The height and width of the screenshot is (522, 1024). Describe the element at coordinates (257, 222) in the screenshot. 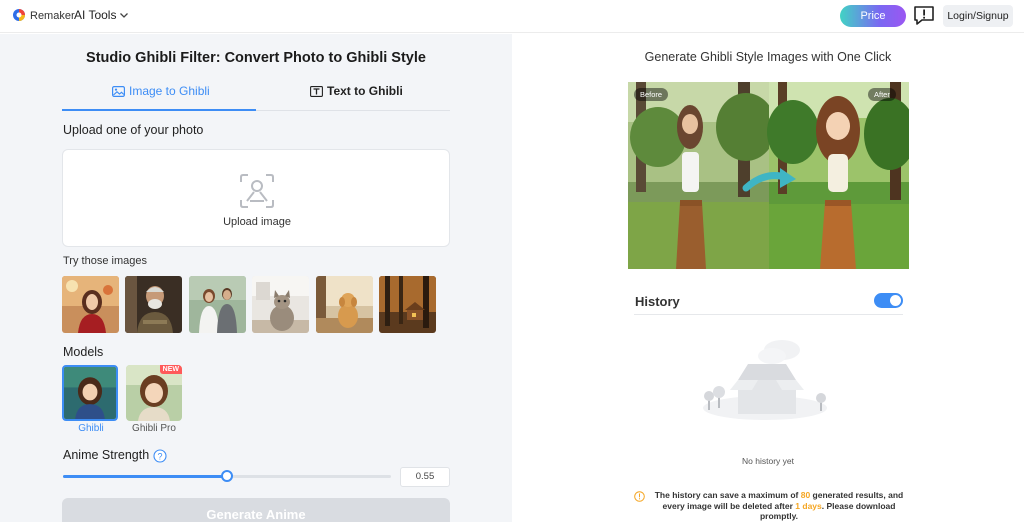

I see `upload-image-text: Upload image` at that location.